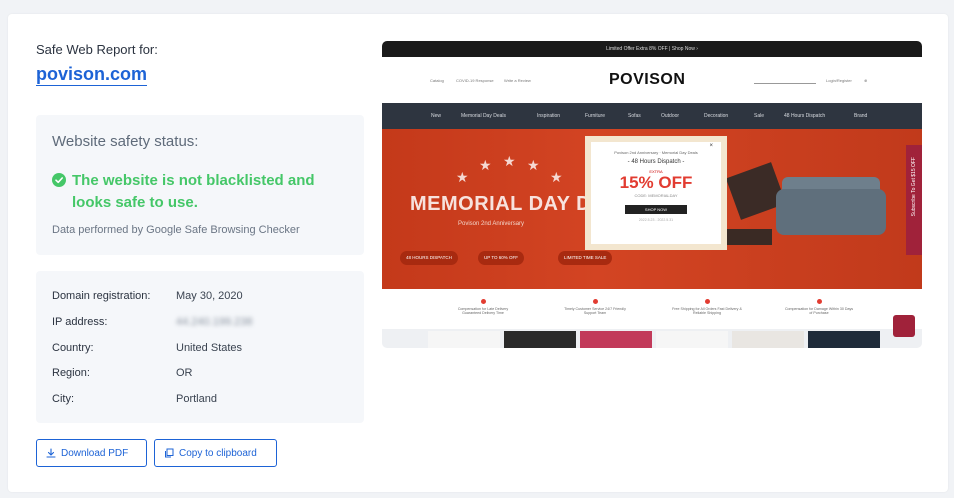  What do you see at coordinates (196, 399) in the screenshot?
I see `info-value: Portland` at bounding box center [196, 399].